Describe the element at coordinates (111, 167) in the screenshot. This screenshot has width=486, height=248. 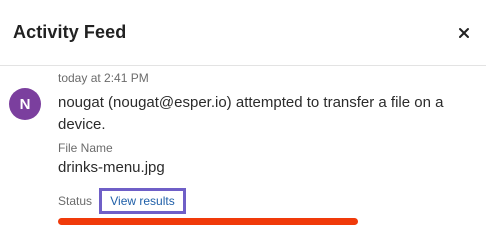
I see `file-name-value: drinks-menu.jpg` at that location.